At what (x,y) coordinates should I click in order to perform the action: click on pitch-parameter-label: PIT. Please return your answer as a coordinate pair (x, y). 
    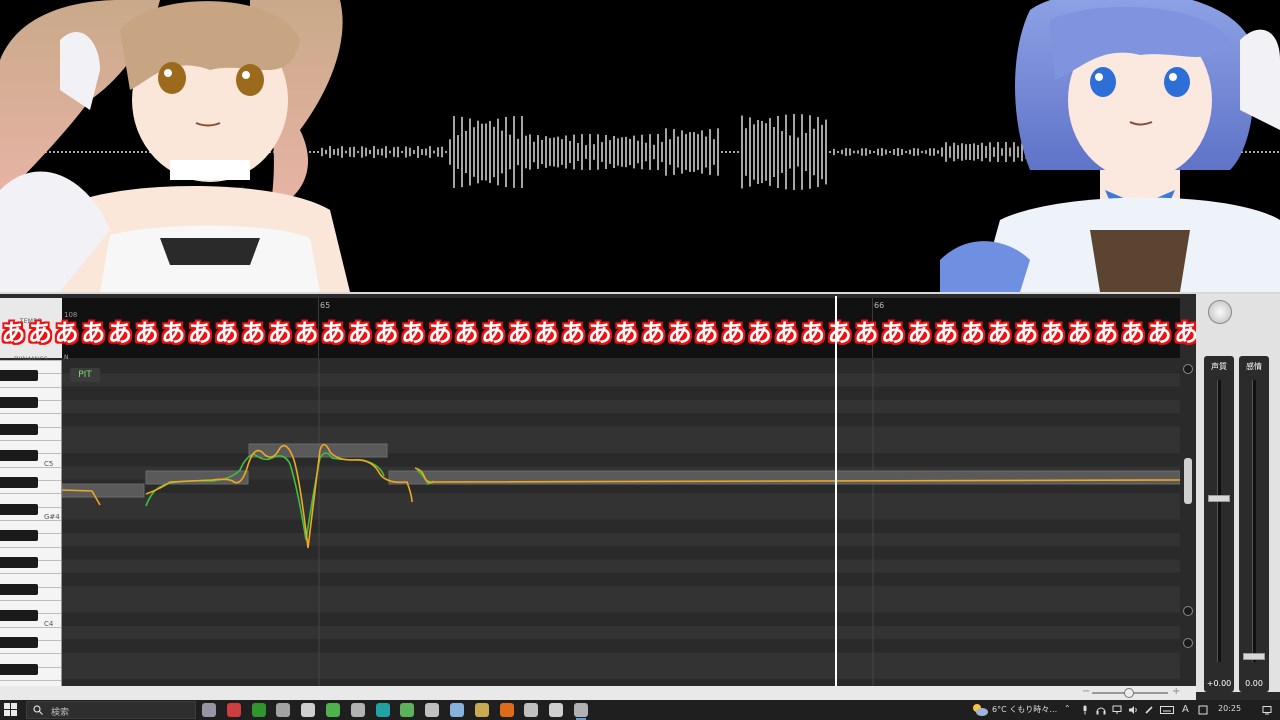
    Looking at the image, I should click on (85, 375).